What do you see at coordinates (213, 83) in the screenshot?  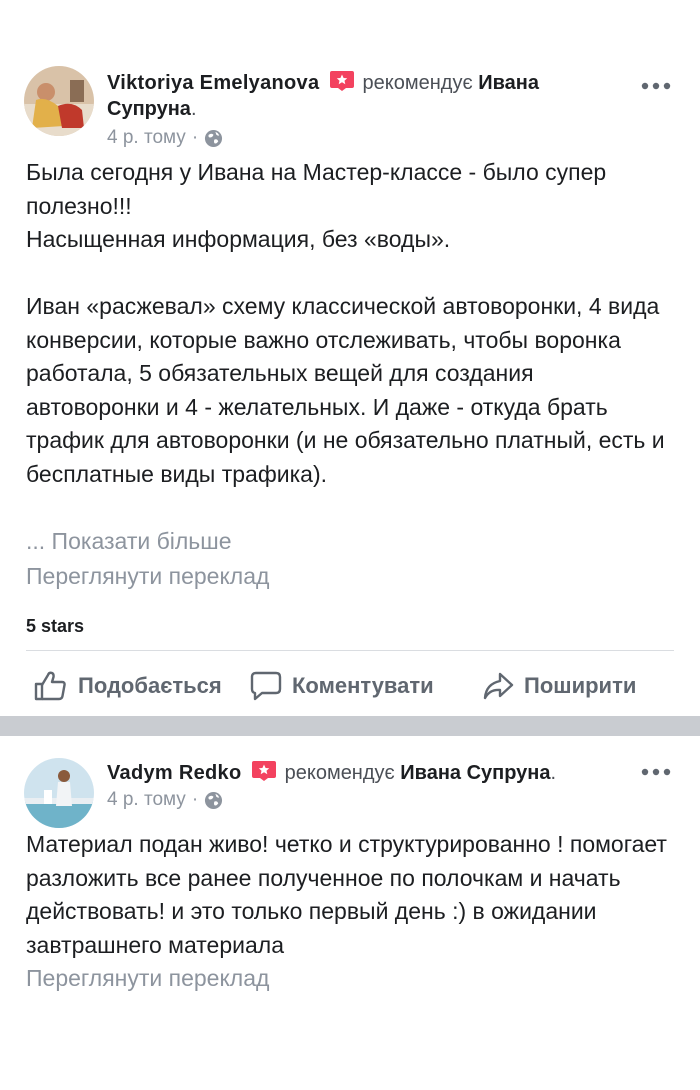 I see `author-name: Viktoriya Emelyanova` at bounding box center [213, 83].